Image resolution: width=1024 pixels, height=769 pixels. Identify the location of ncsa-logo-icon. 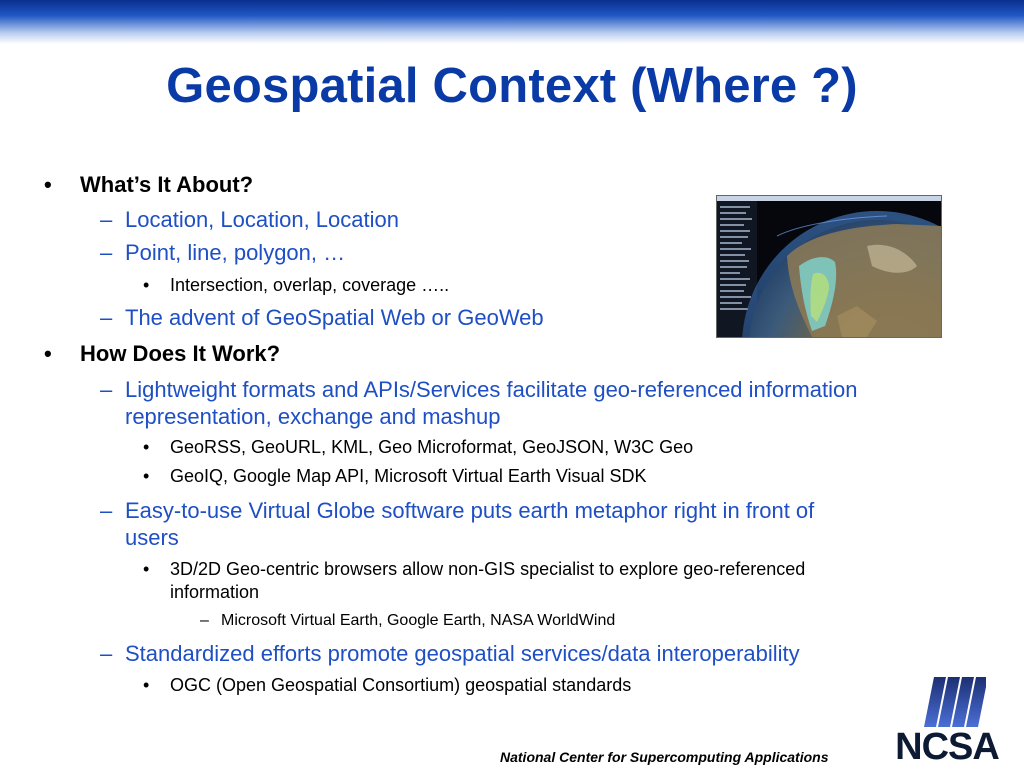
(955, 702).